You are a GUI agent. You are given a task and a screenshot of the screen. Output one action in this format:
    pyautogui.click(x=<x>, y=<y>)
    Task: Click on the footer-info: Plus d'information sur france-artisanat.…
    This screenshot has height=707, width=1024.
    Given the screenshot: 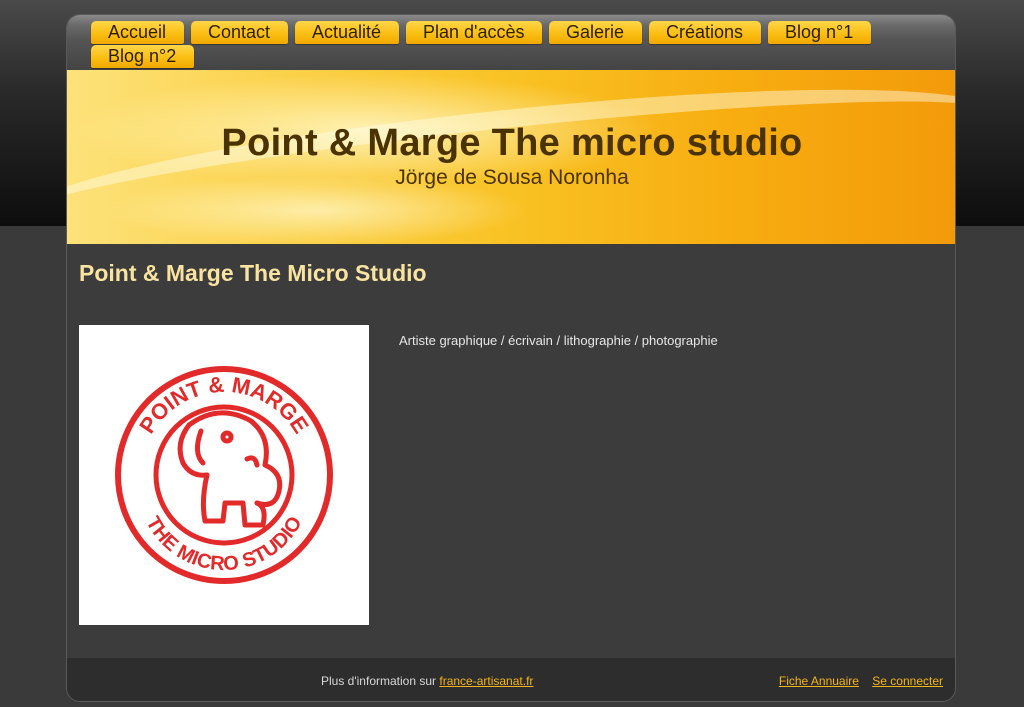 What is the action you would take?
    pyautogui.click(x=427, y=681)
    